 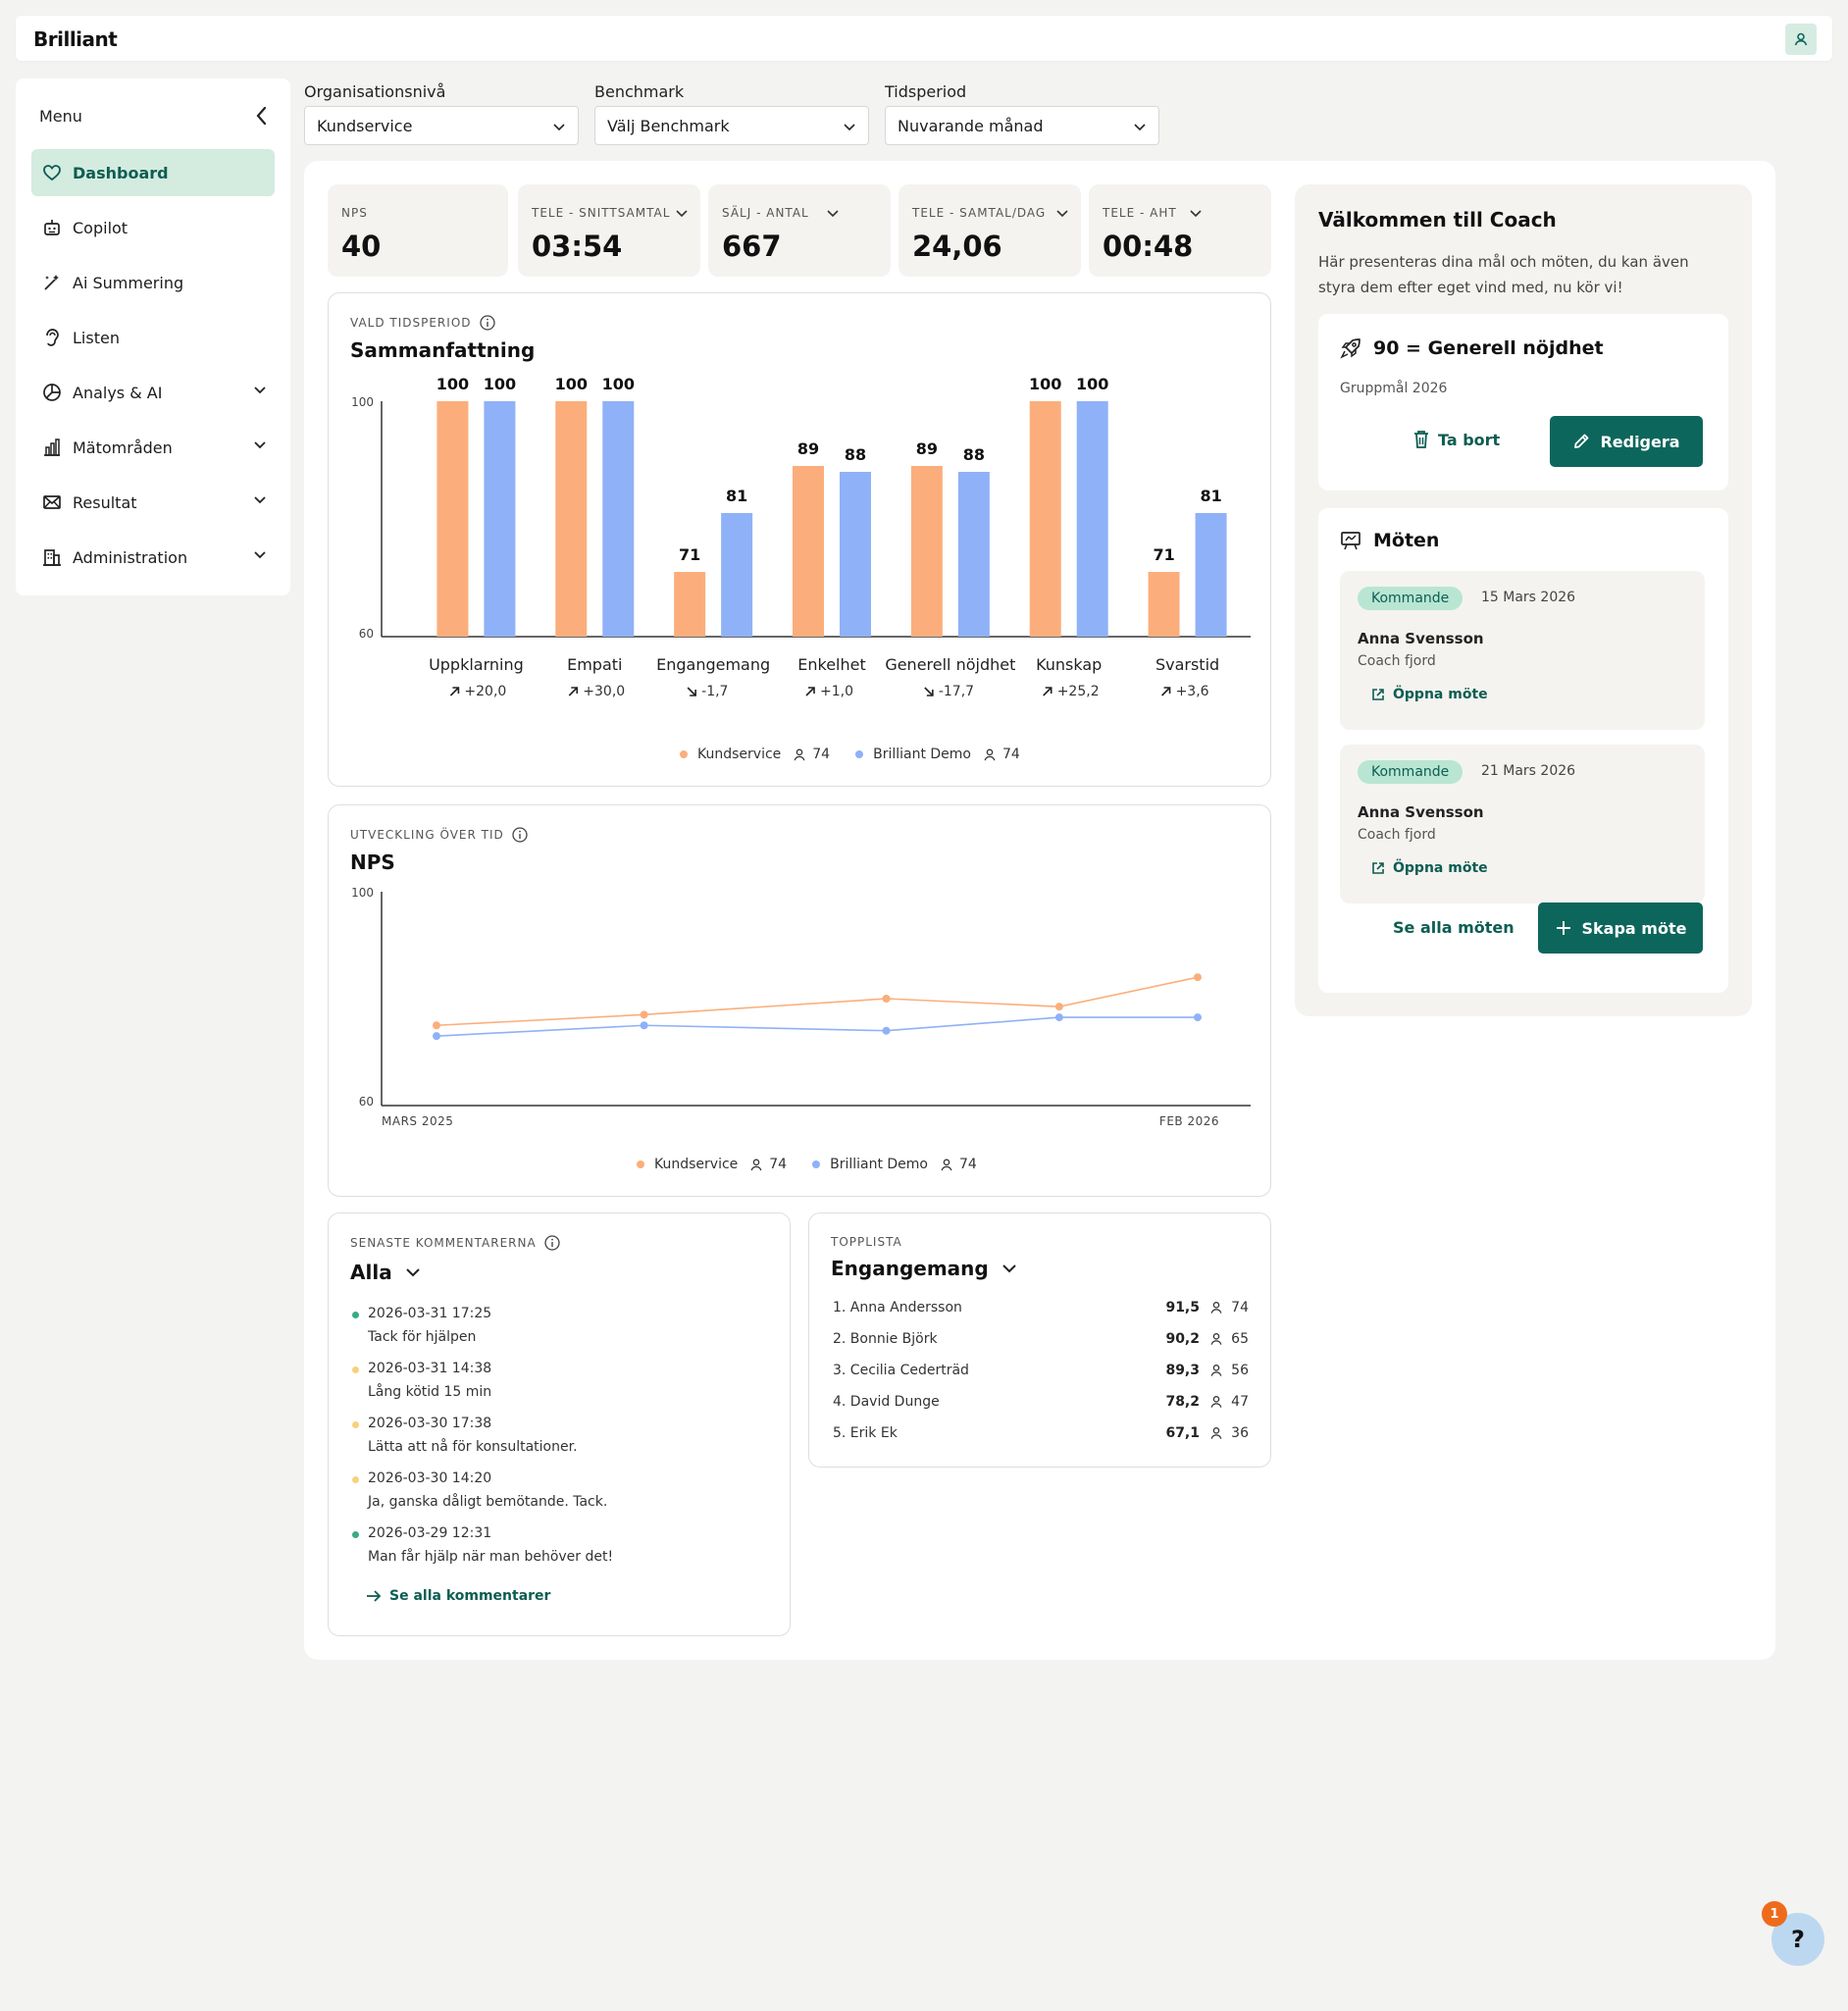 What do you see at coordinates (1041, 1339) in the screenshot?
I see `toplist-row: 2. Bonnie Björk 90,2 65` at bounding box center [1041, 1339].